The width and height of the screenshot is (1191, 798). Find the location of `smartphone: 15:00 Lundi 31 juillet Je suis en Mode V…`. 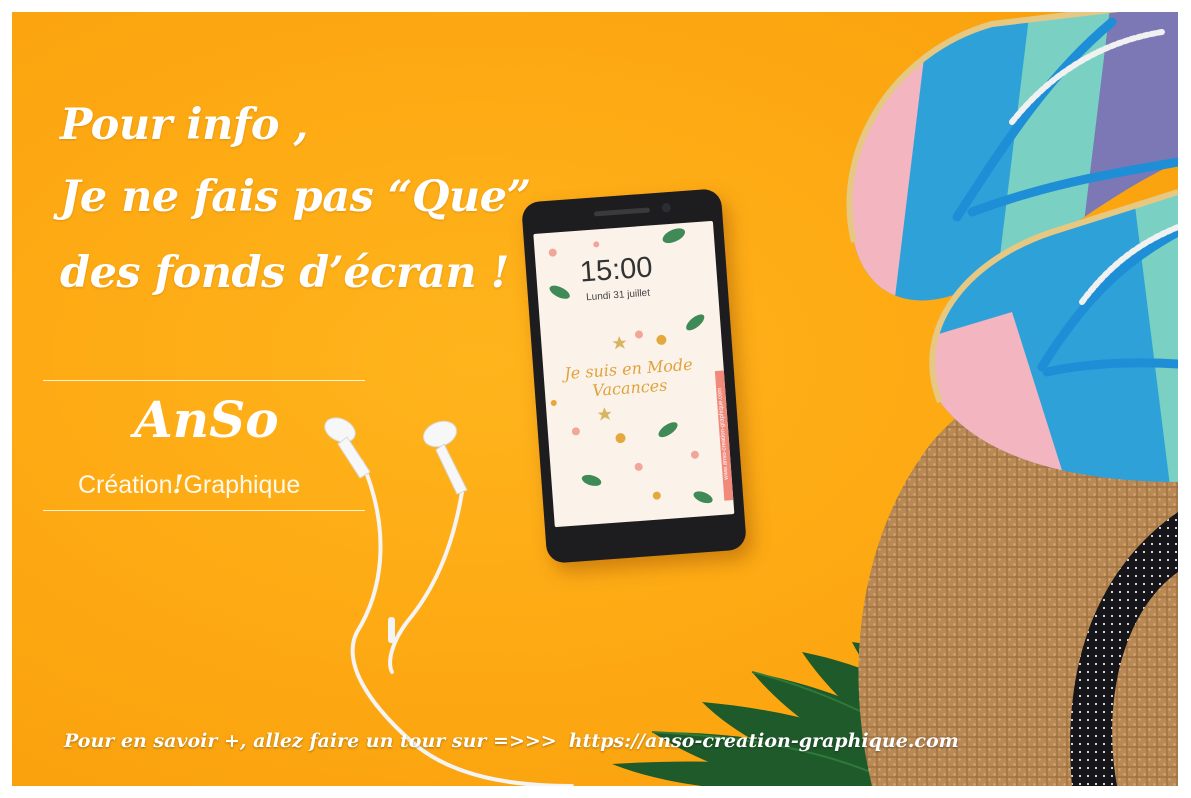

smartphone: 15:00 Lundi 31 juillet Je suis en Mode V… is located at coordinates (634, 376).